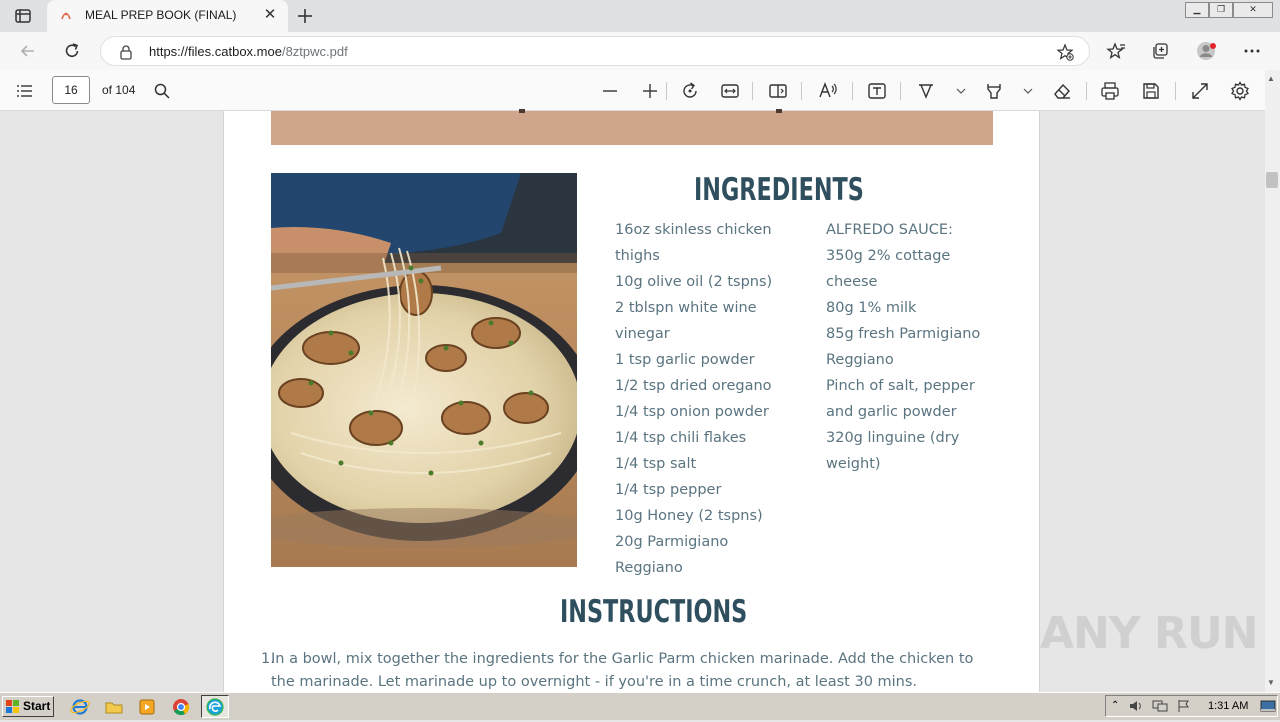  Describe the element at coordinates (903, 334) in the screenshot. I see `ingredient-line: 85g fresh Parmigiano` at that location.